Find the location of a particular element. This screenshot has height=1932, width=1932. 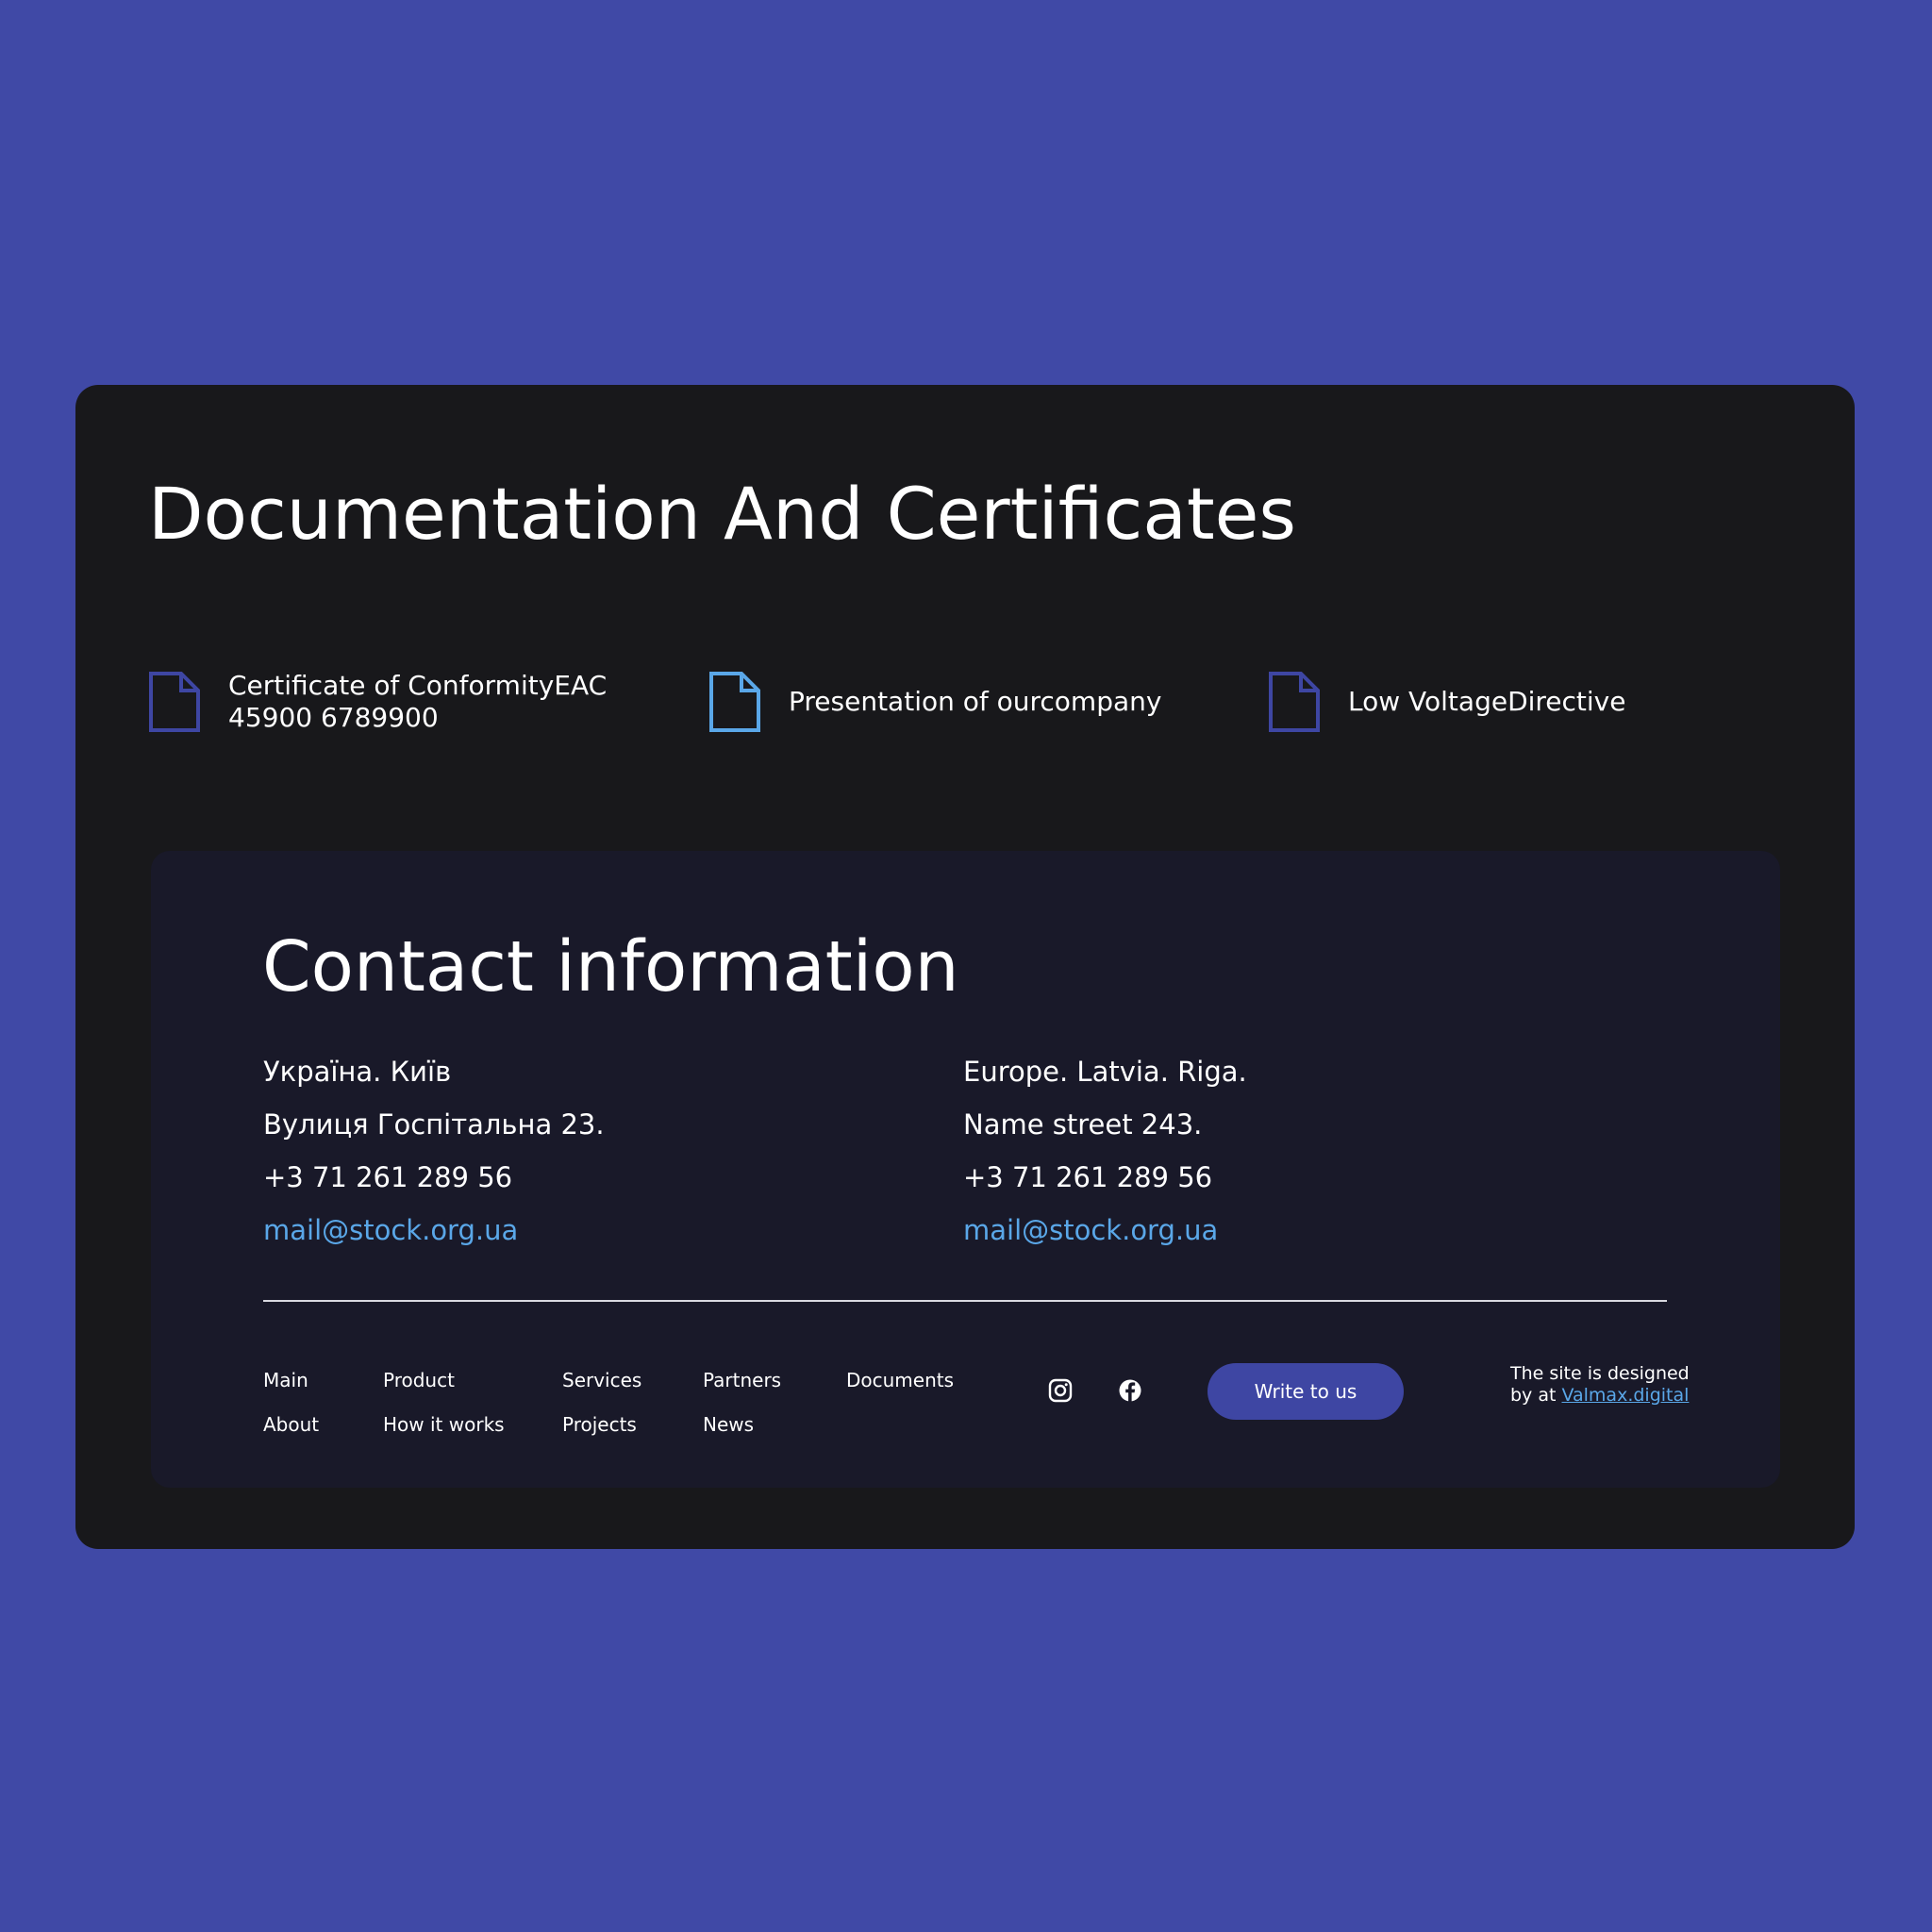

nav-link-documents: Documents is located at coordinates (900, 1380).